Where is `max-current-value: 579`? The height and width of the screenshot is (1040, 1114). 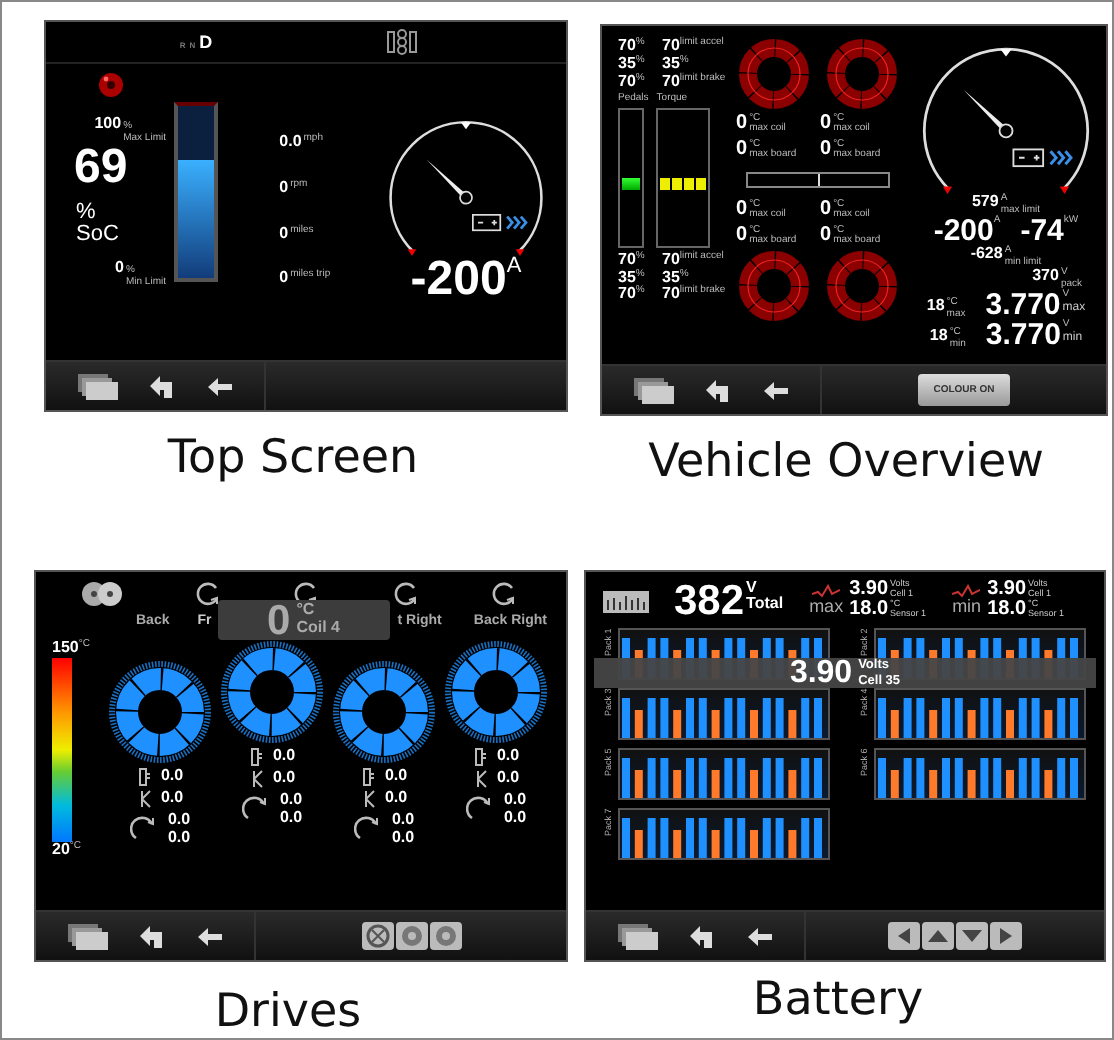
max-current-value: 579 is located at coordinates (985, 203).